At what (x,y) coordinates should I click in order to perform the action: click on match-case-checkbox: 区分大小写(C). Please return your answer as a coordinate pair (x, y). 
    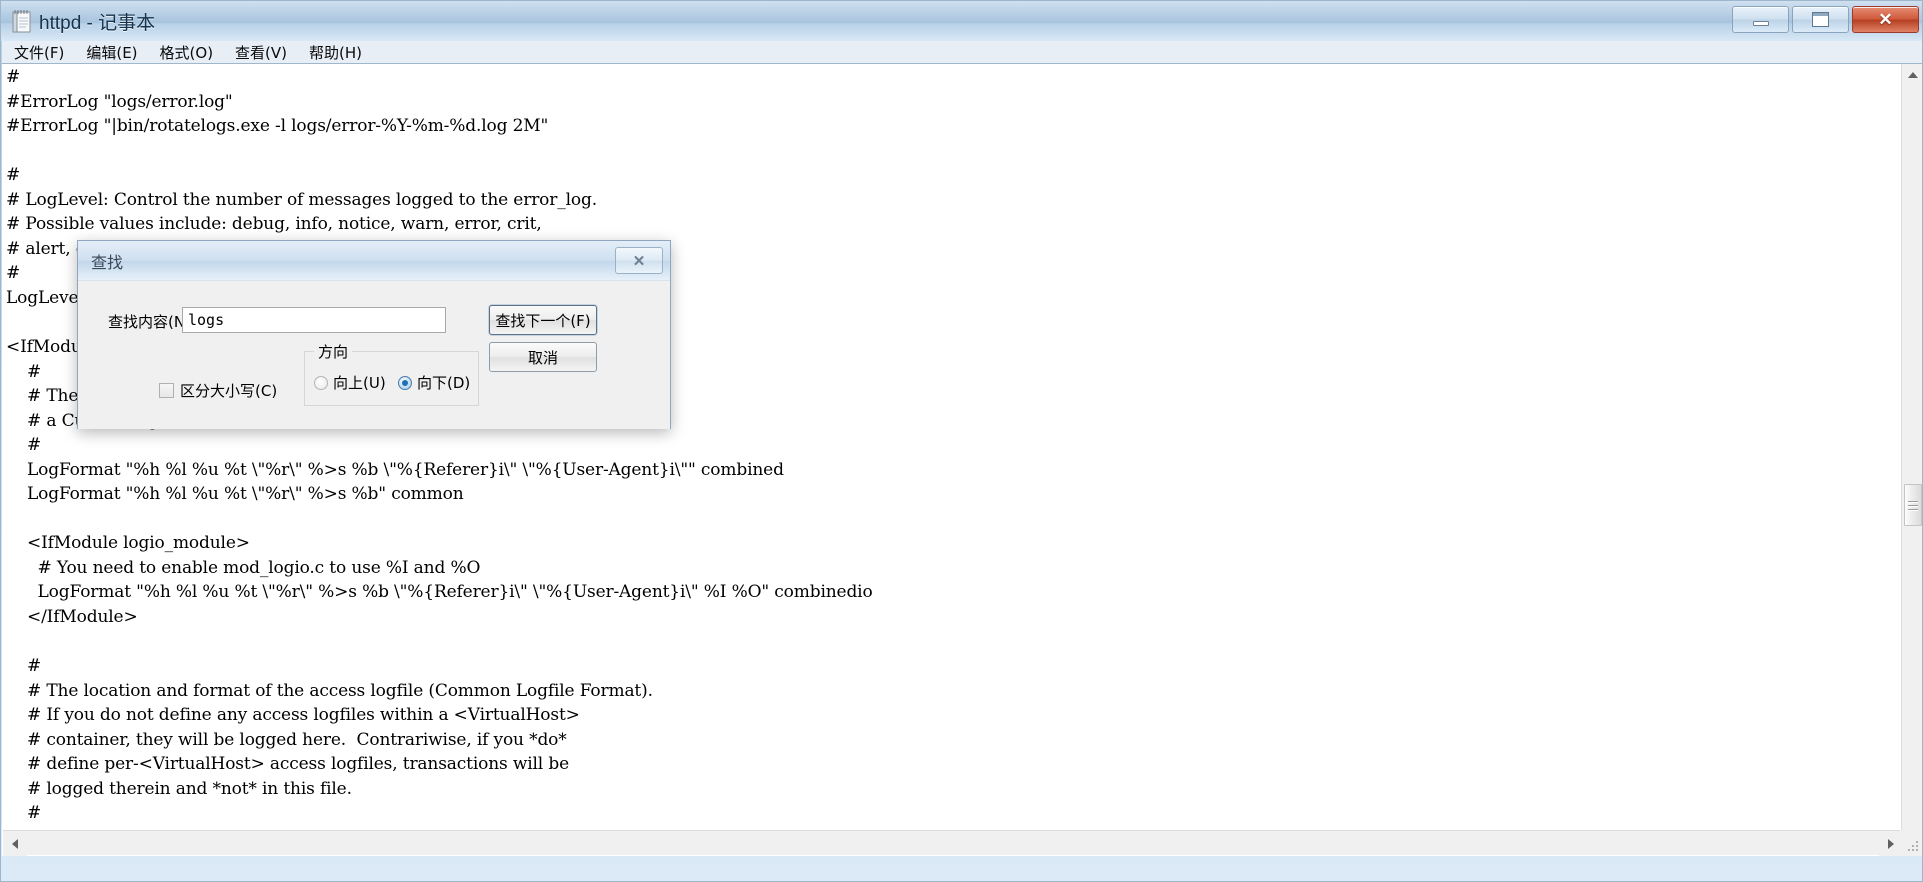
    Looking at the image, I should click on (218, 390).